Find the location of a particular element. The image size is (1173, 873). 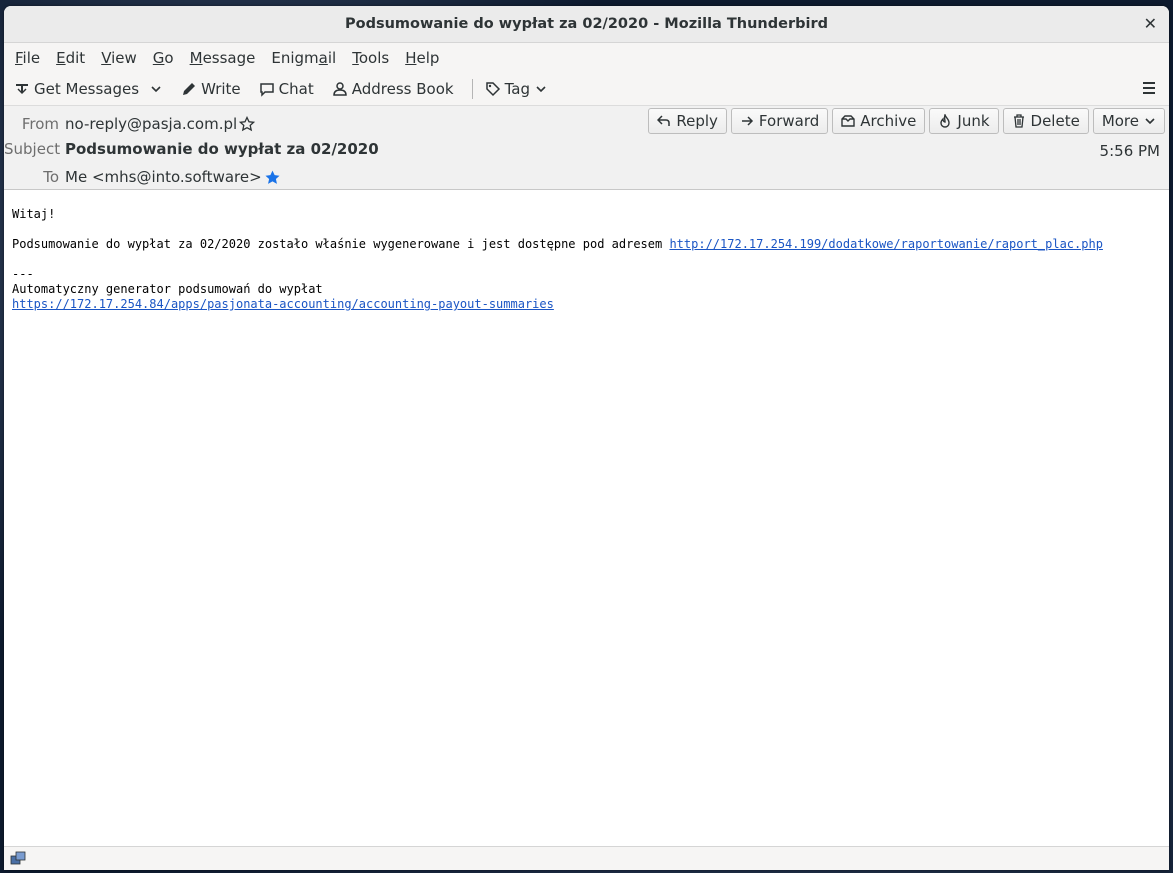

menu-message: Message is located at coordinates (223, 58).